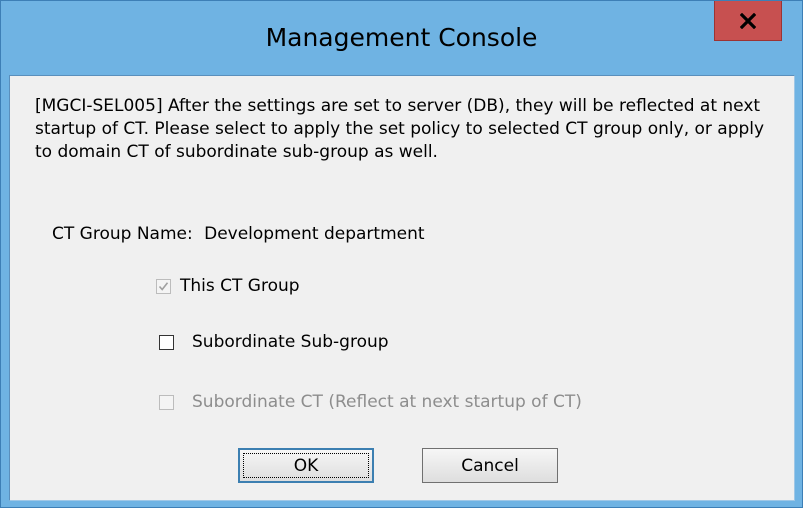 Image resolution: width=803 pixels, height=508 pixels. I want to click on close-icon, so click(748, 20).